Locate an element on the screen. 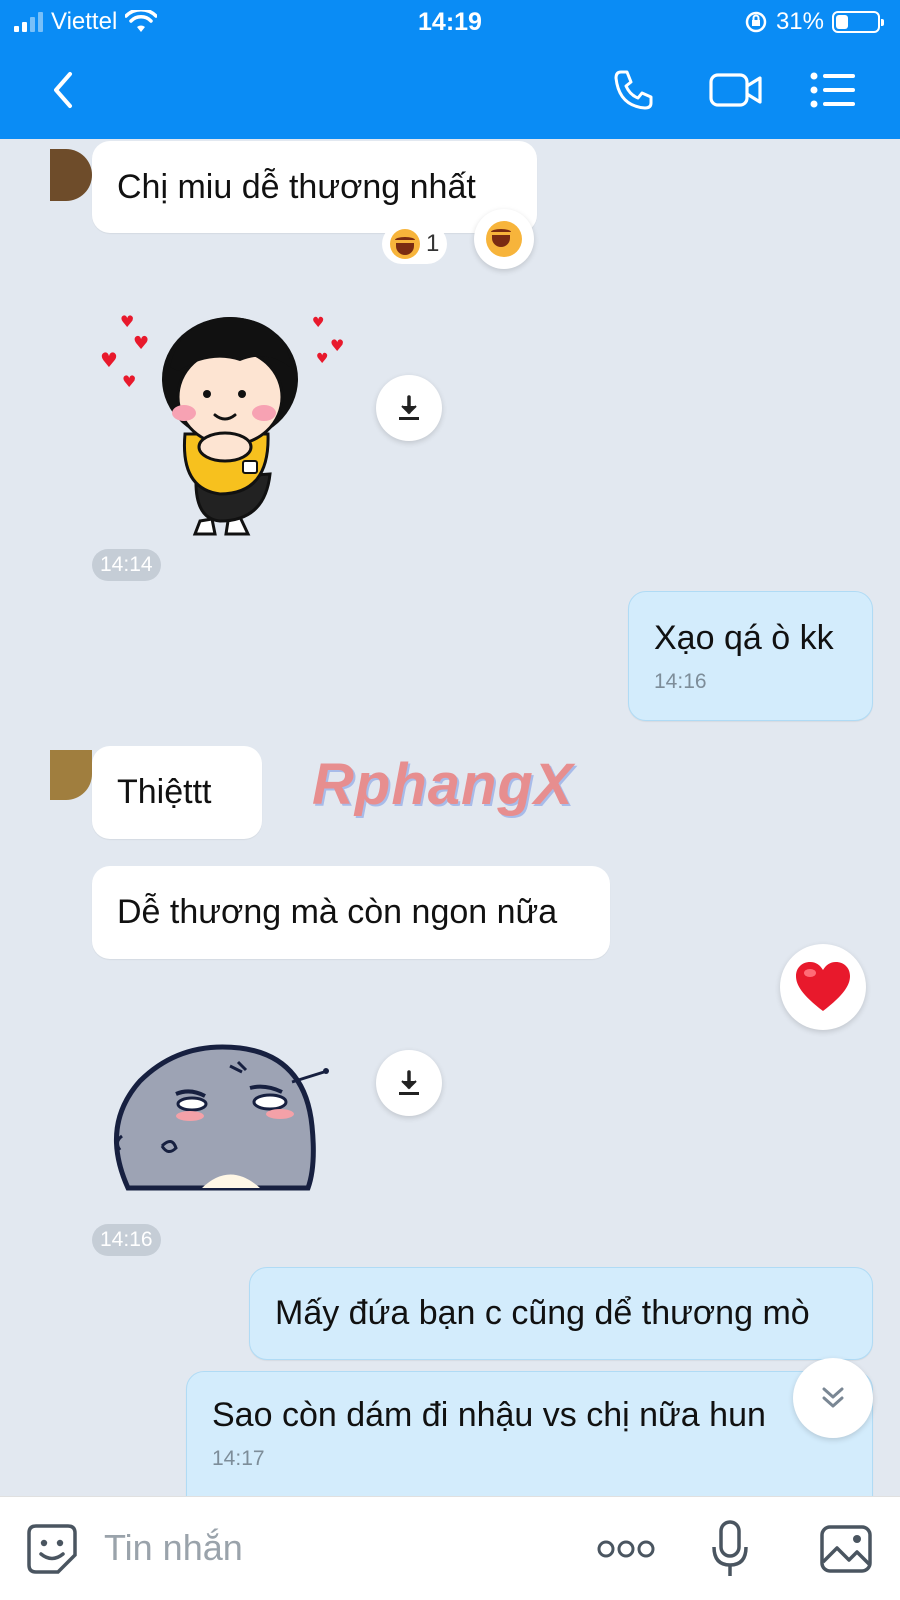 The image size is (900, 1600). more-dots-icon is located at coordinates (626, 1549).